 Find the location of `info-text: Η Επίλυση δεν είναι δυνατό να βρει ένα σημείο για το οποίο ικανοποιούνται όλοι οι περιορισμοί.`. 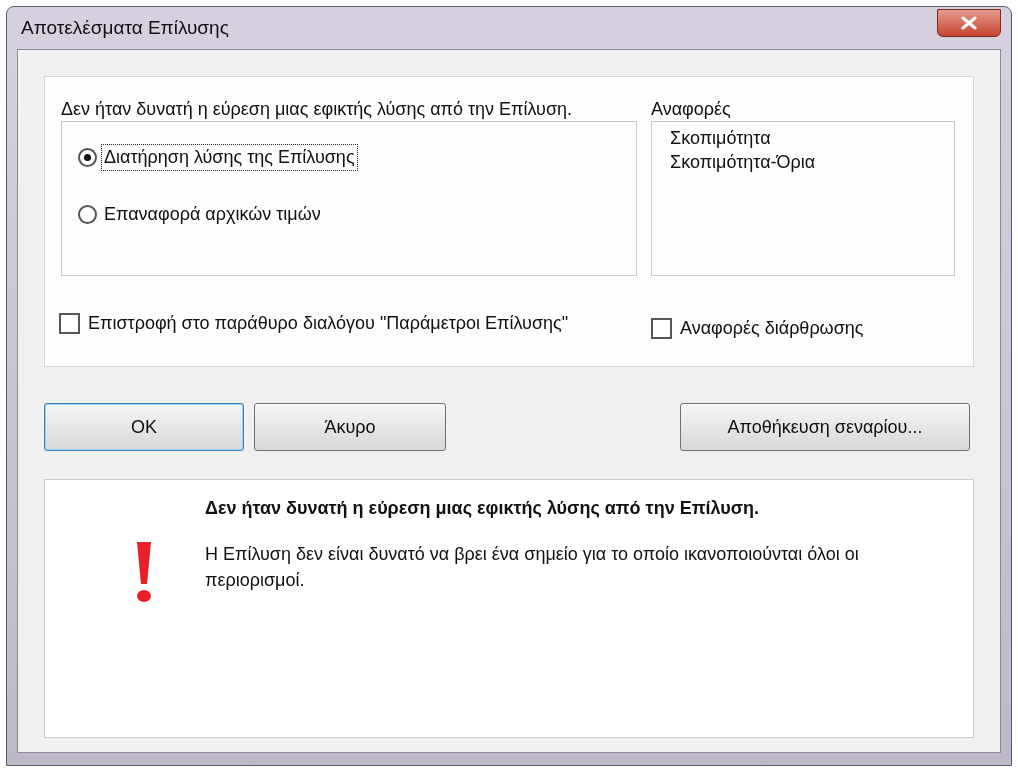

info-text: Η Επίλυση δεν είναι δυνατό να βρει ένα σημείο για το οποίο ικανοποιούνται όλοι οι περιορισμοί. is located at coordinates (532, 567).